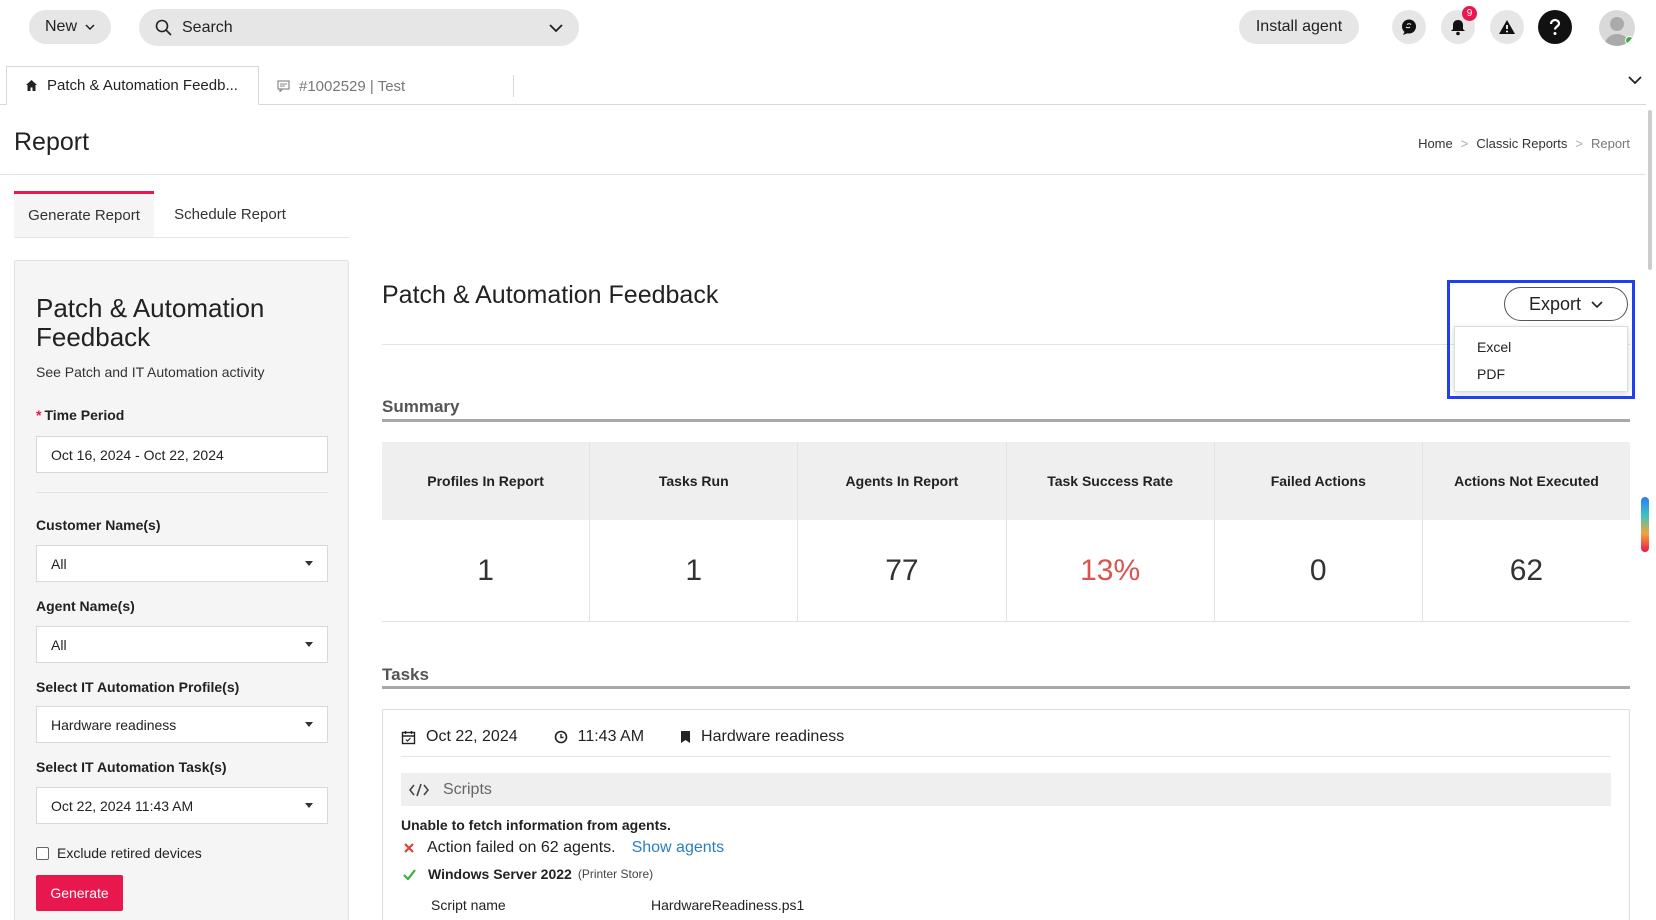 The image size is (1656, 920). What do you see at coordinates (486, 481) in the screenshot?
I see `summary-header: Profiles In Report` at bounding box center [486, 481].